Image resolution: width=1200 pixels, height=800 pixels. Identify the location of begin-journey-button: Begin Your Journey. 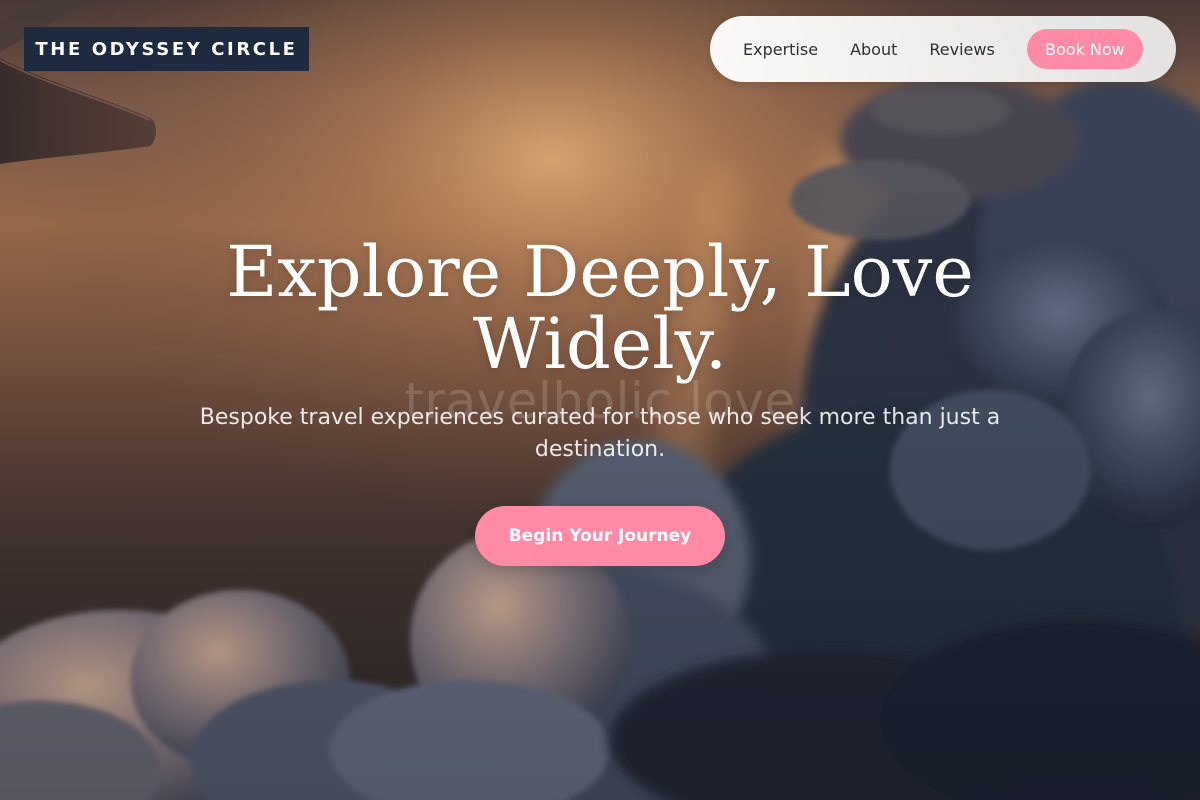
(600, 536).